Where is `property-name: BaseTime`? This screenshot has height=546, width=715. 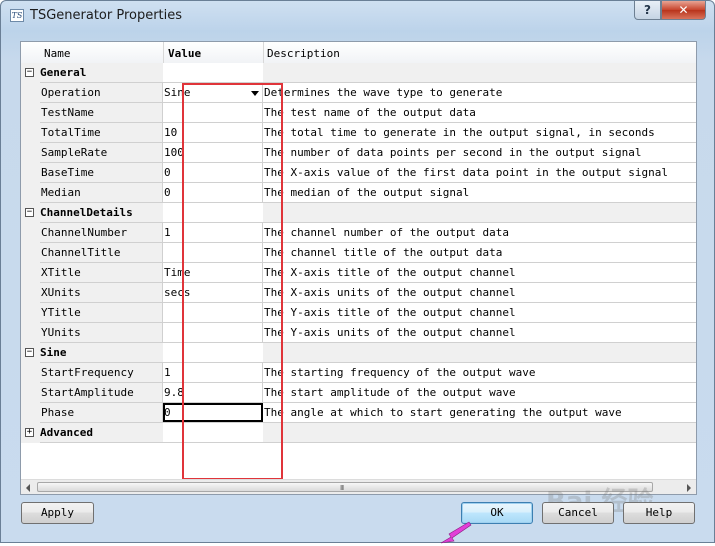
property-name: BaseTime is located at coordinates (101, 172).